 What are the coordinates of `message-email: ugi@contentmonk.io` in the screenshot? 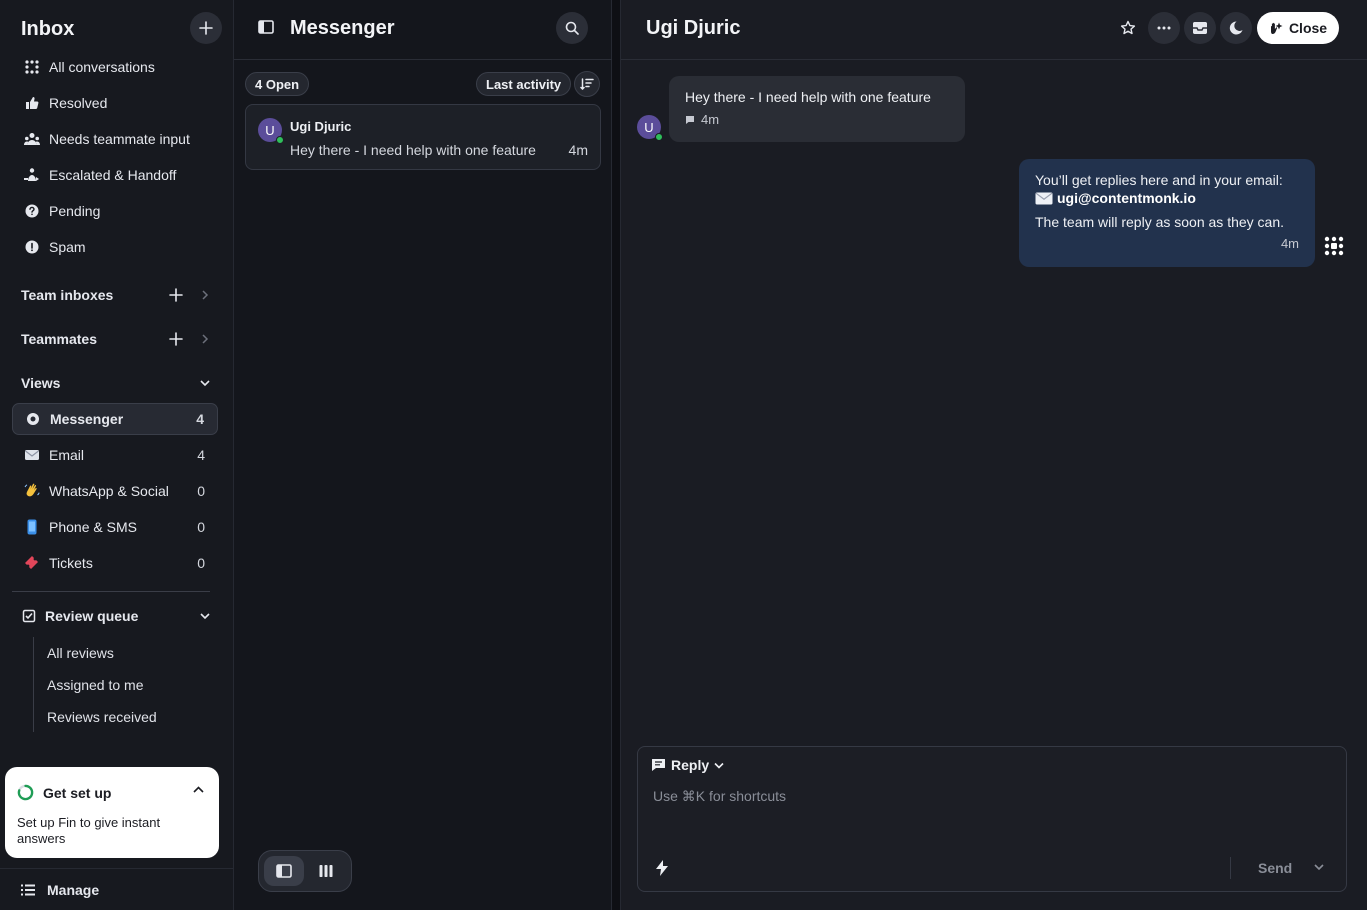 It's located at (1126, 198).